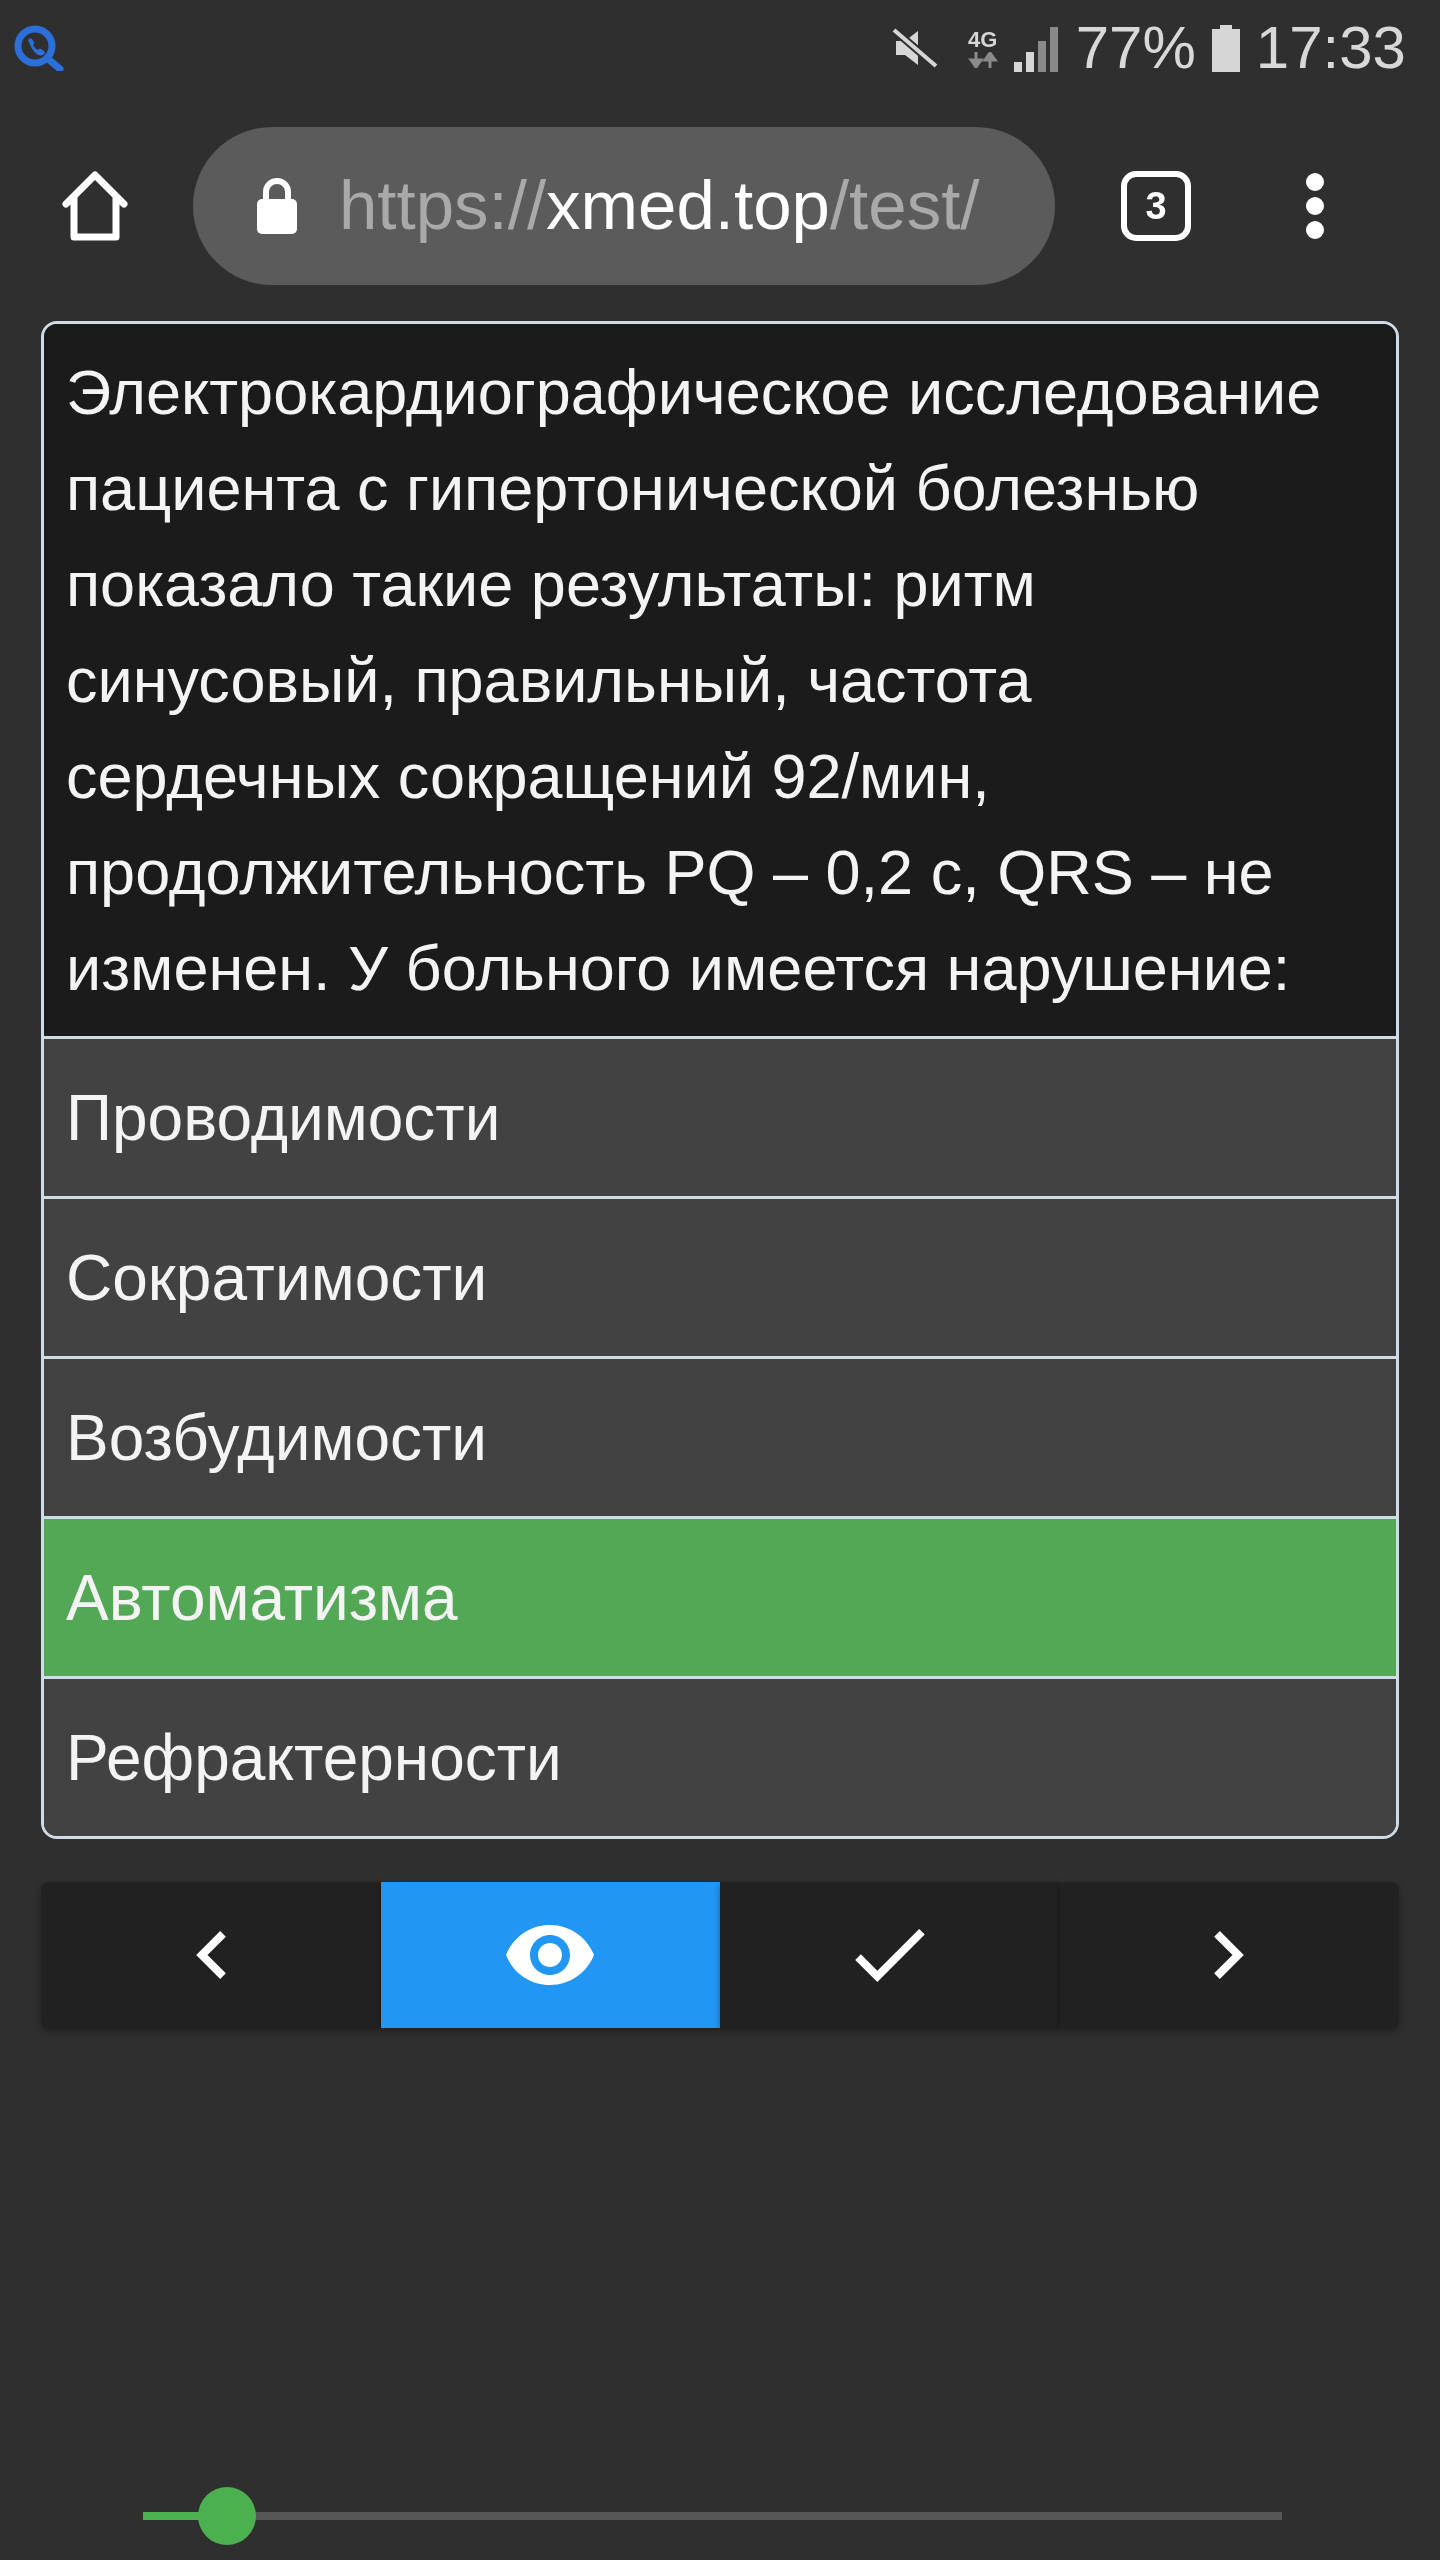 The width and height of the screenshot is (1440, 2560). I want to click on answer-option: Проводимости, so click(720, 1116).